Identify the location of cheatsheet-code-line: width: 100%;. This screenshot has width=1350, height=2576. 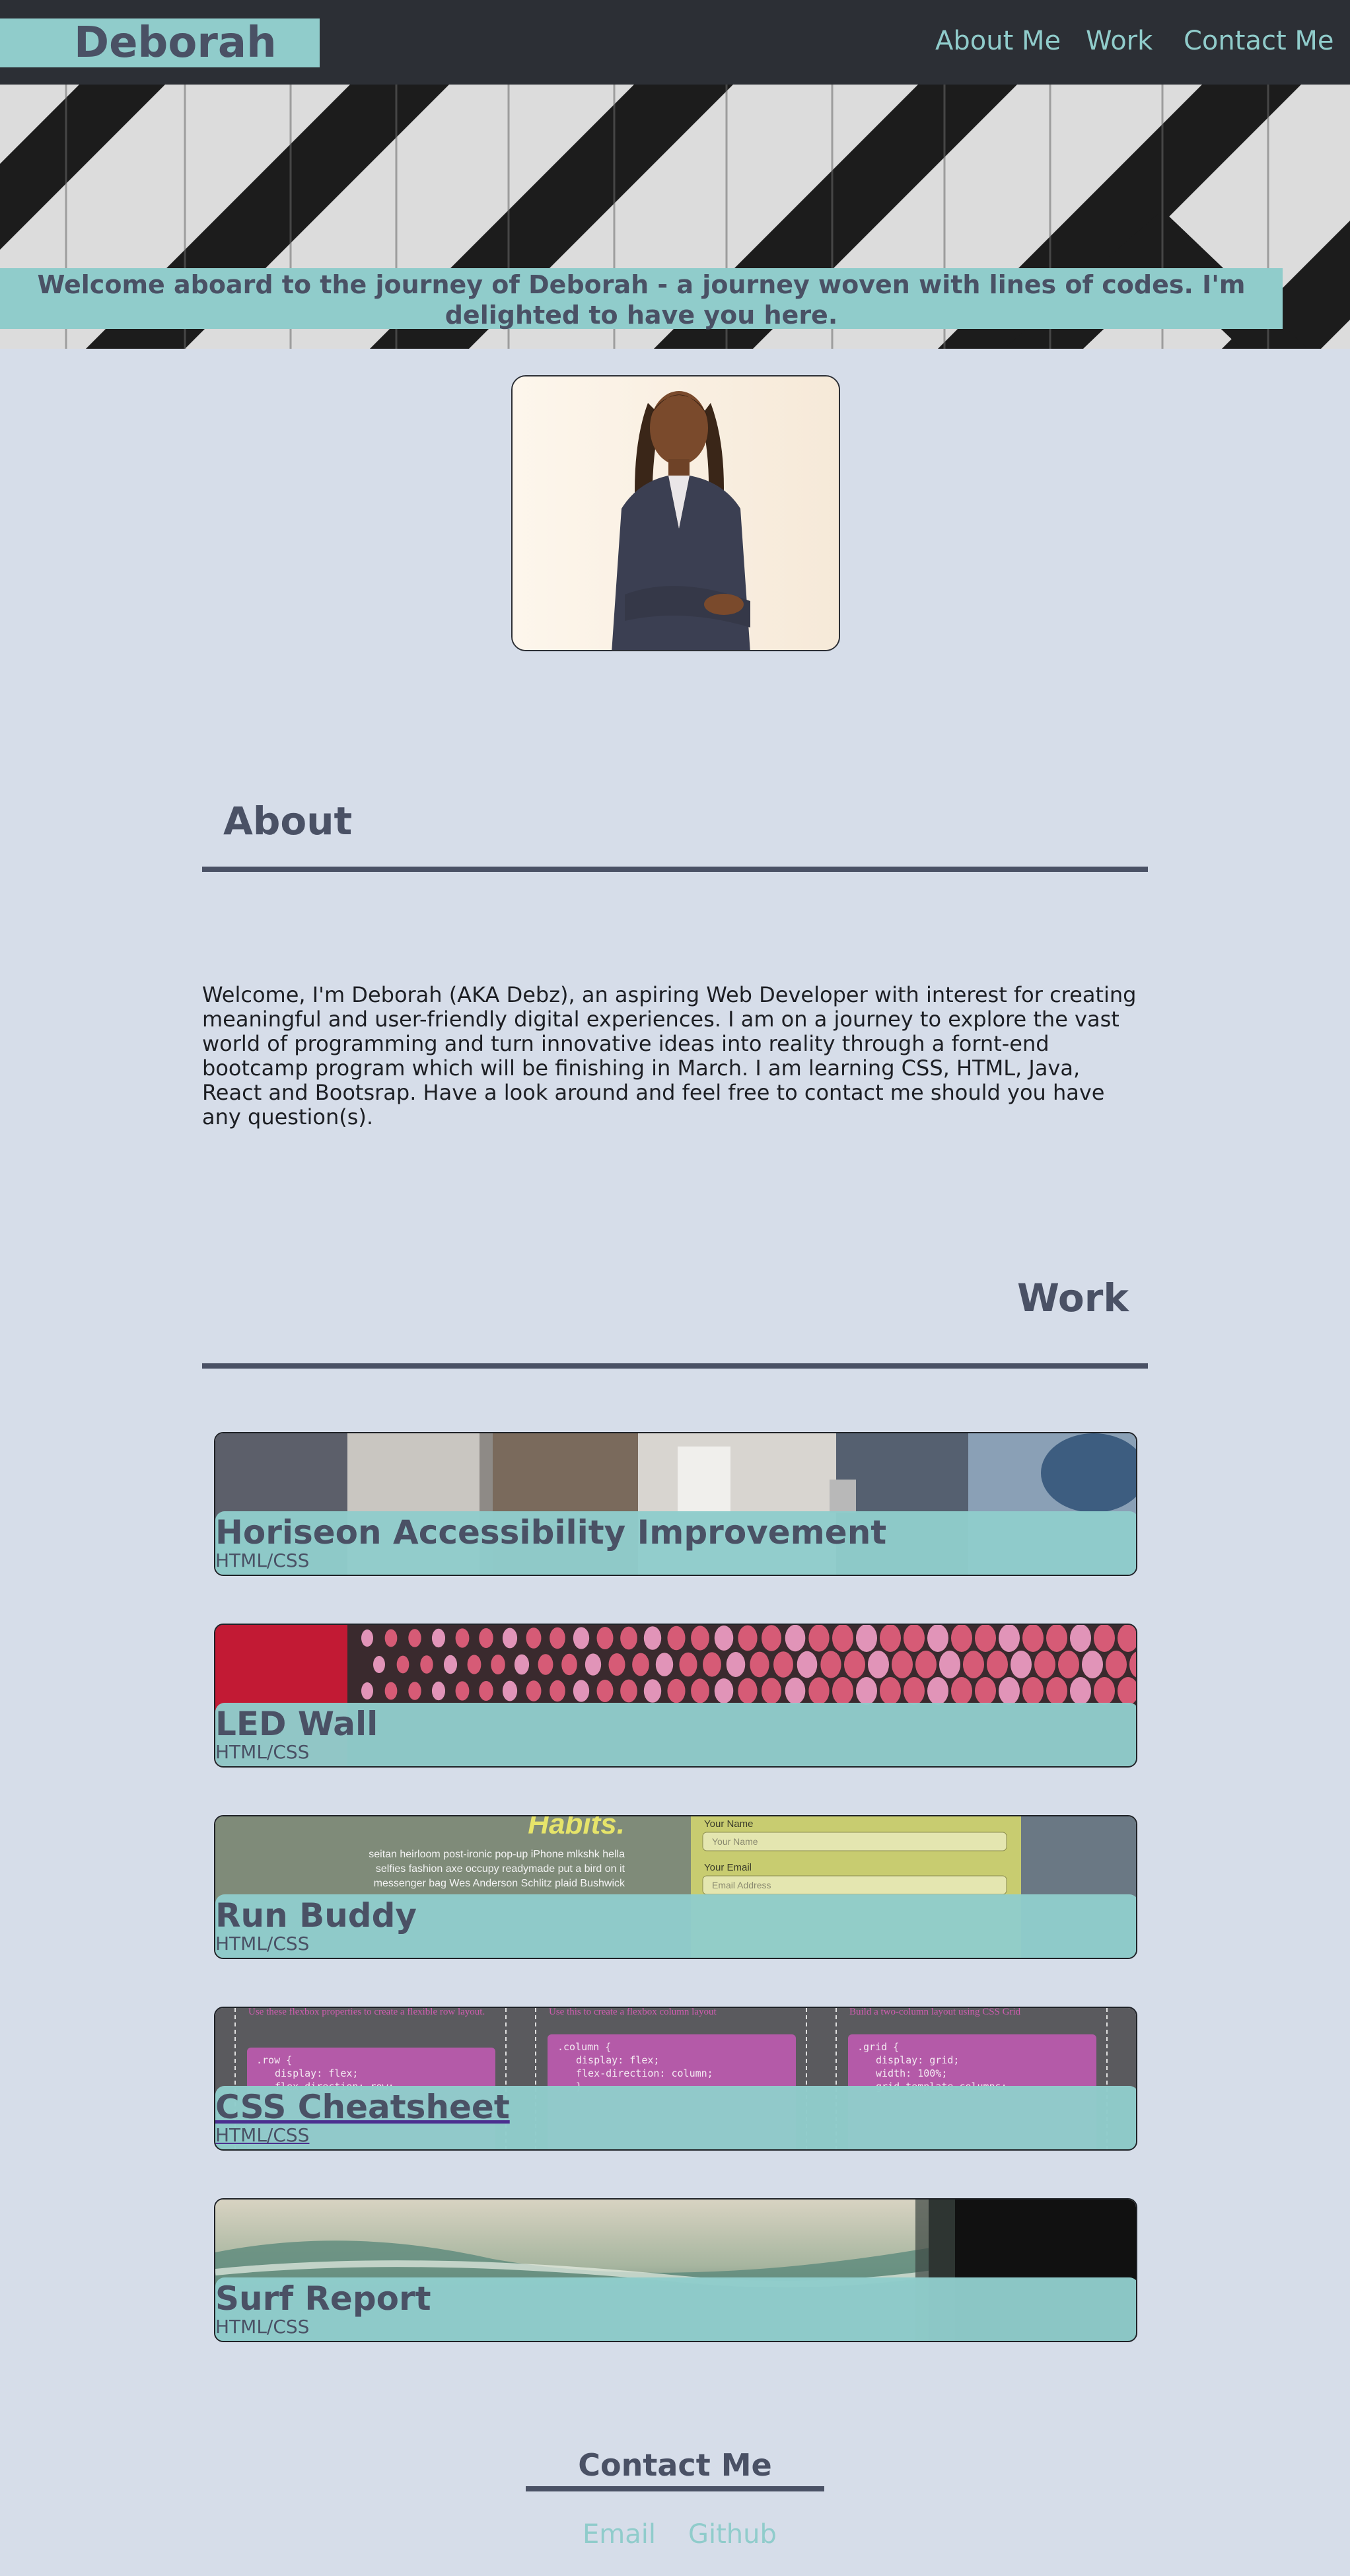
(912, 2073).